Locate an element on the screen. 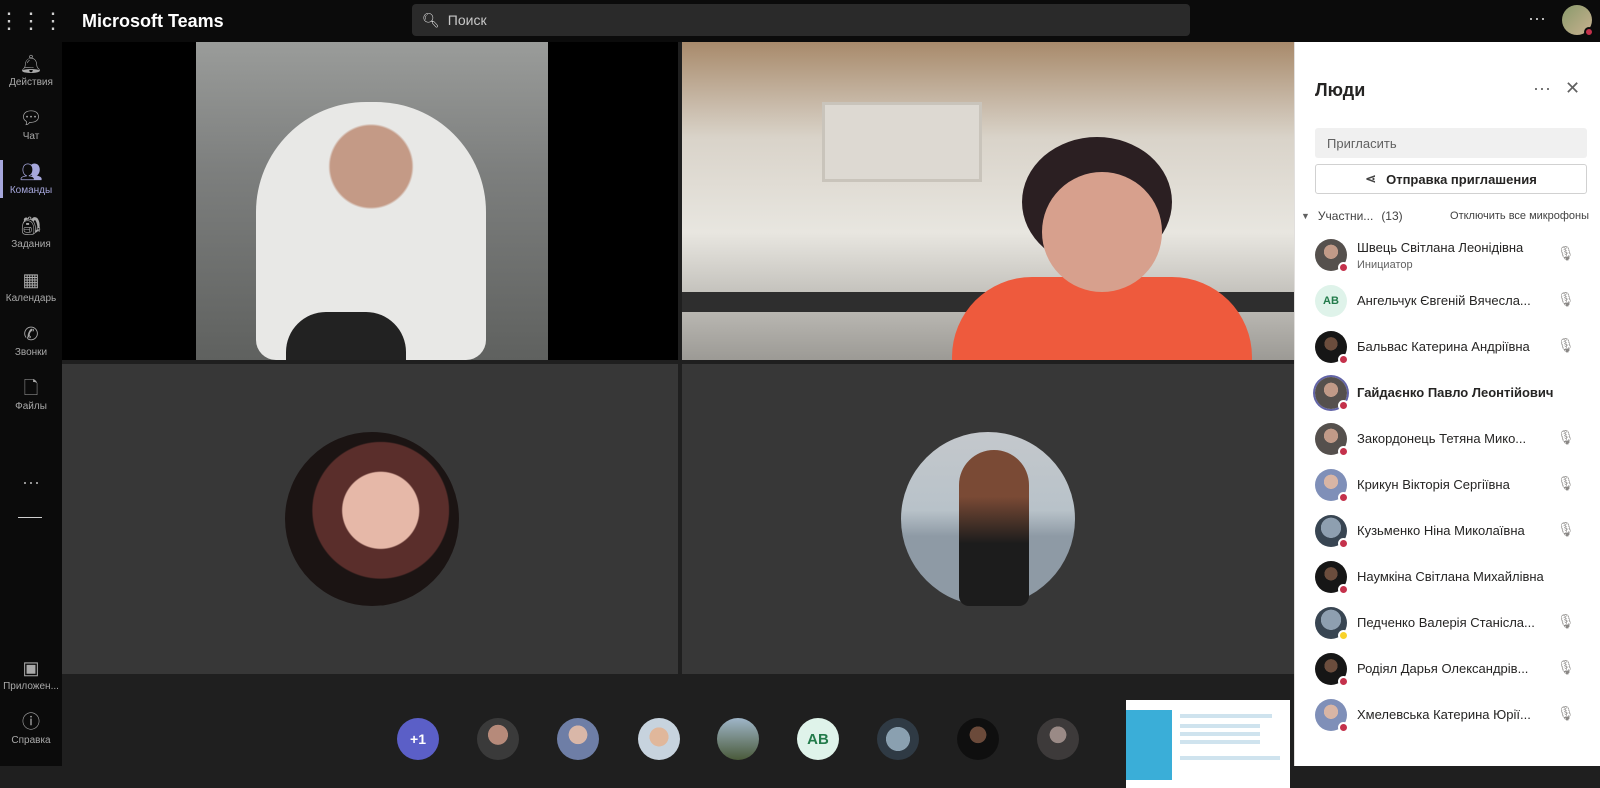  participant-strip: +1 AB is located at coordinates (678, 733).